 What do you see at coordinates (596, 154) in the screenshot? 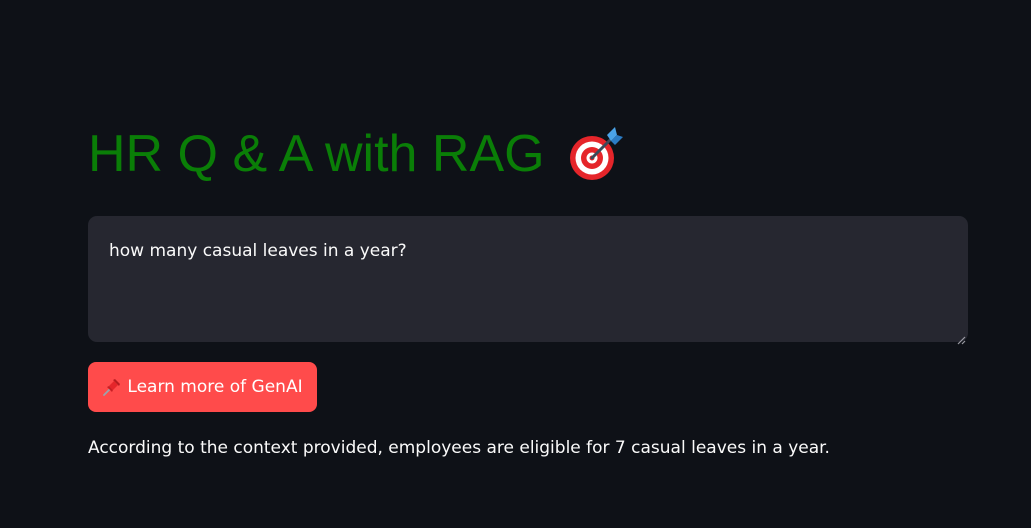
I see `target-dart-icon` at bounding box center [596, 154].